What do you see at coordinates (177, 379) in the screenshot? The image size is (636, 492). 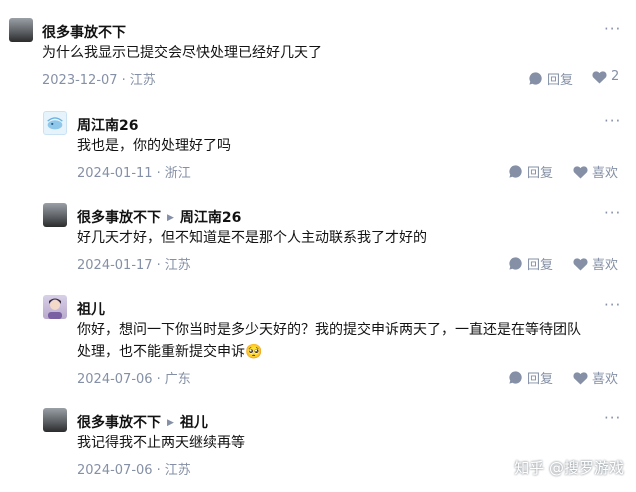 I see `comment-location: 广东` at bounding box center [177, 379].